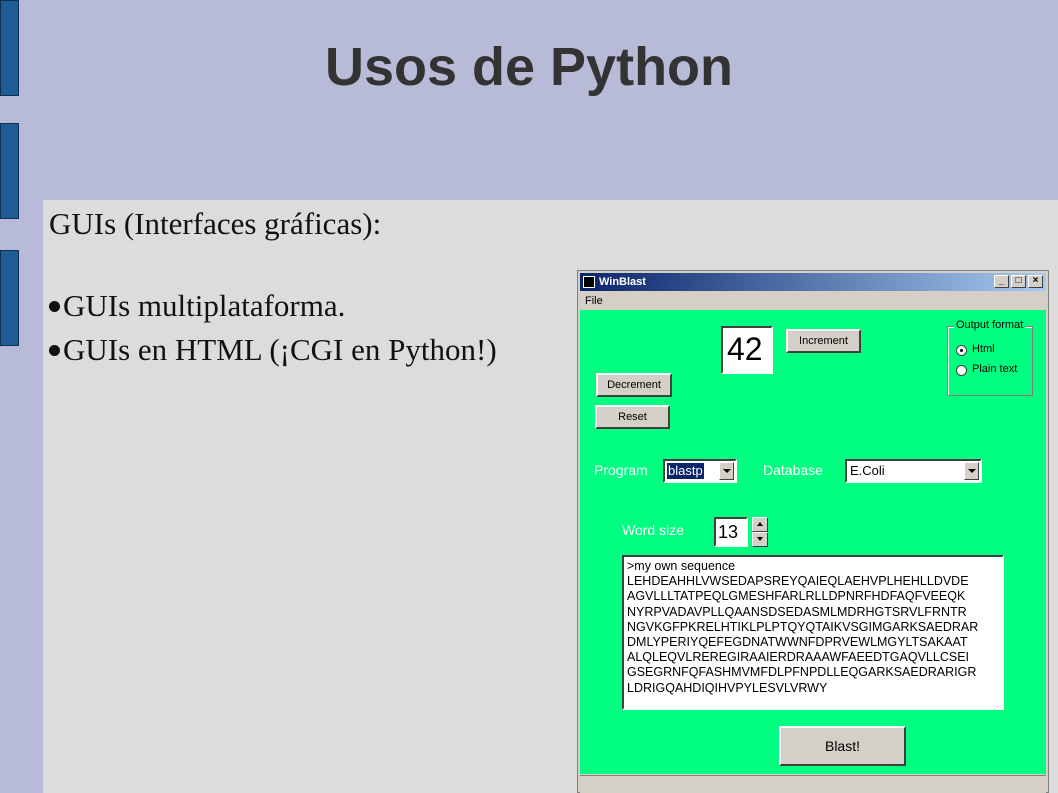 Image resolution: width=1058 pixels, height=793 pixels. Describe the element at coordinates (215, 223) in the screenshot. I see `slide-heading: GUIs (Interfaces gráficas):` at that location.